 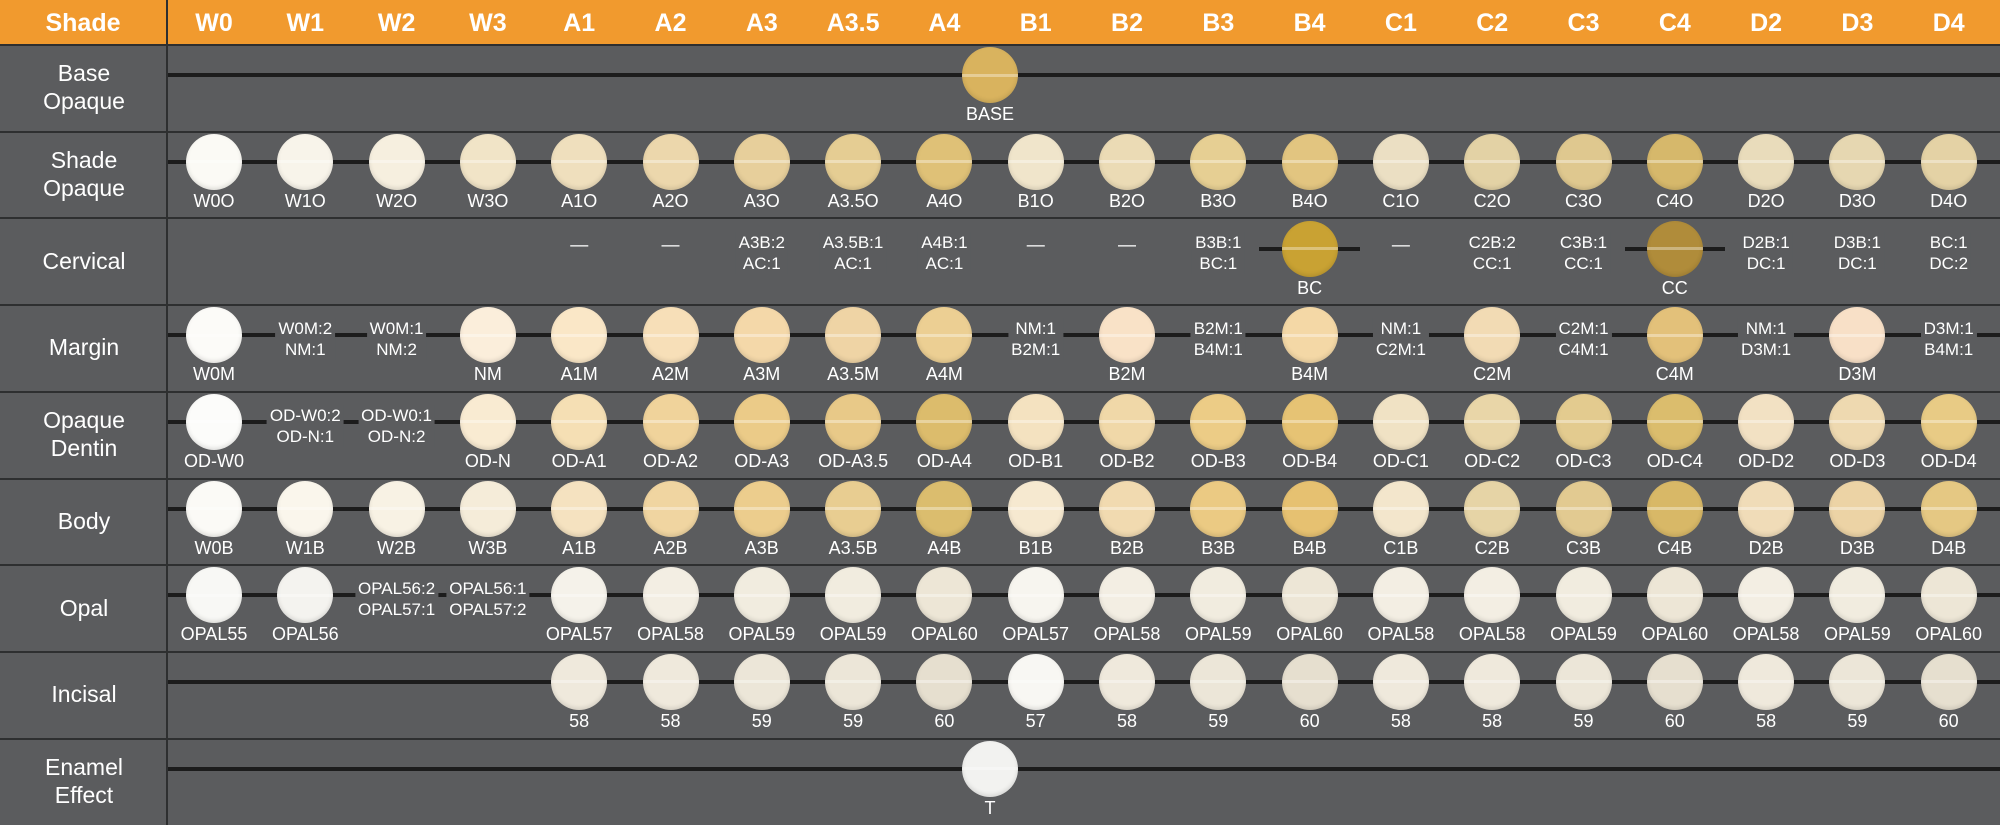 I want to click on swatch-caption: OD-W0, so click(x=214, y=461).